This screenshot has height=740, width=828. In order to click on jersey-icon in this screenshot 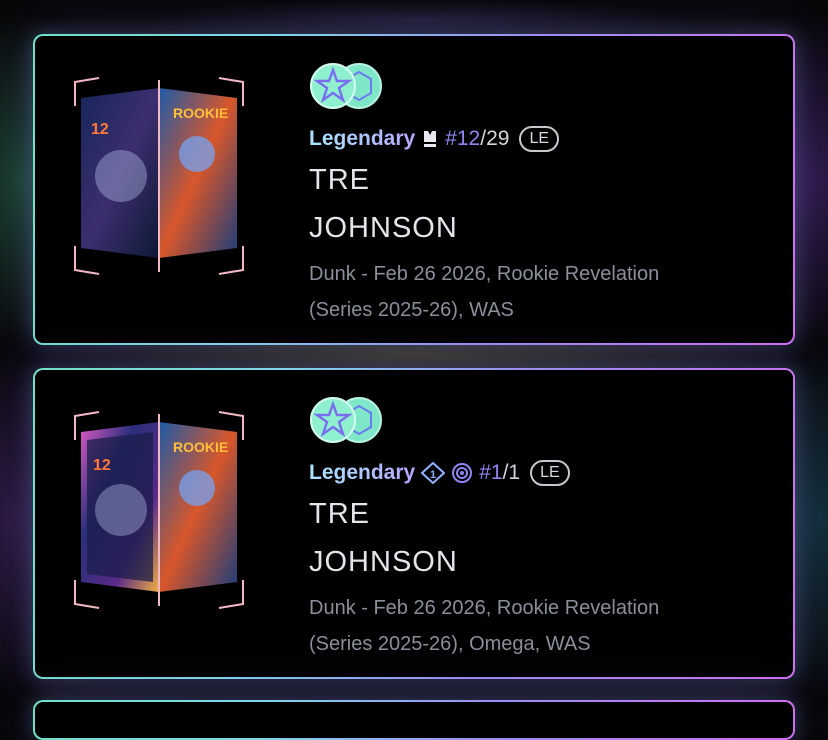, I will do `click(430, 139)`.